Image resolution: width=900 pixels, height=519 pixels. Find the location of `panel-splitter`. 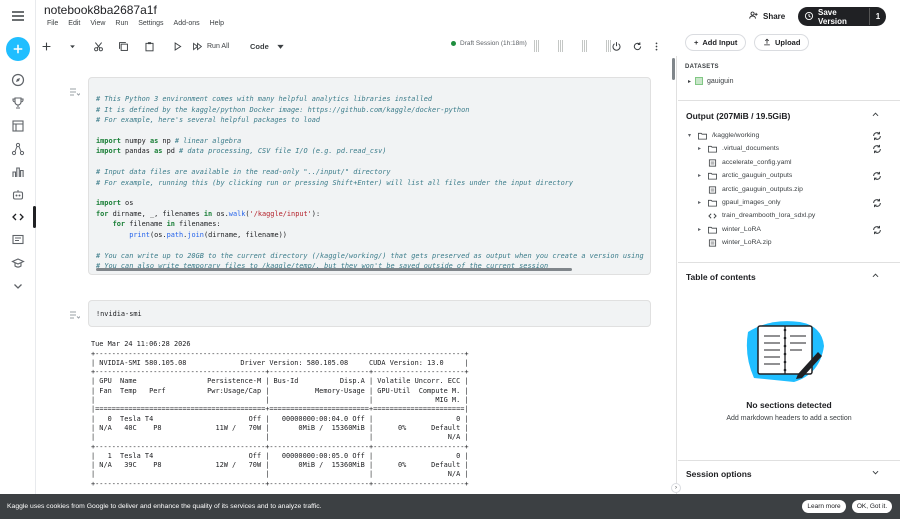

panel-splitter is located at coordinates (672, 275).